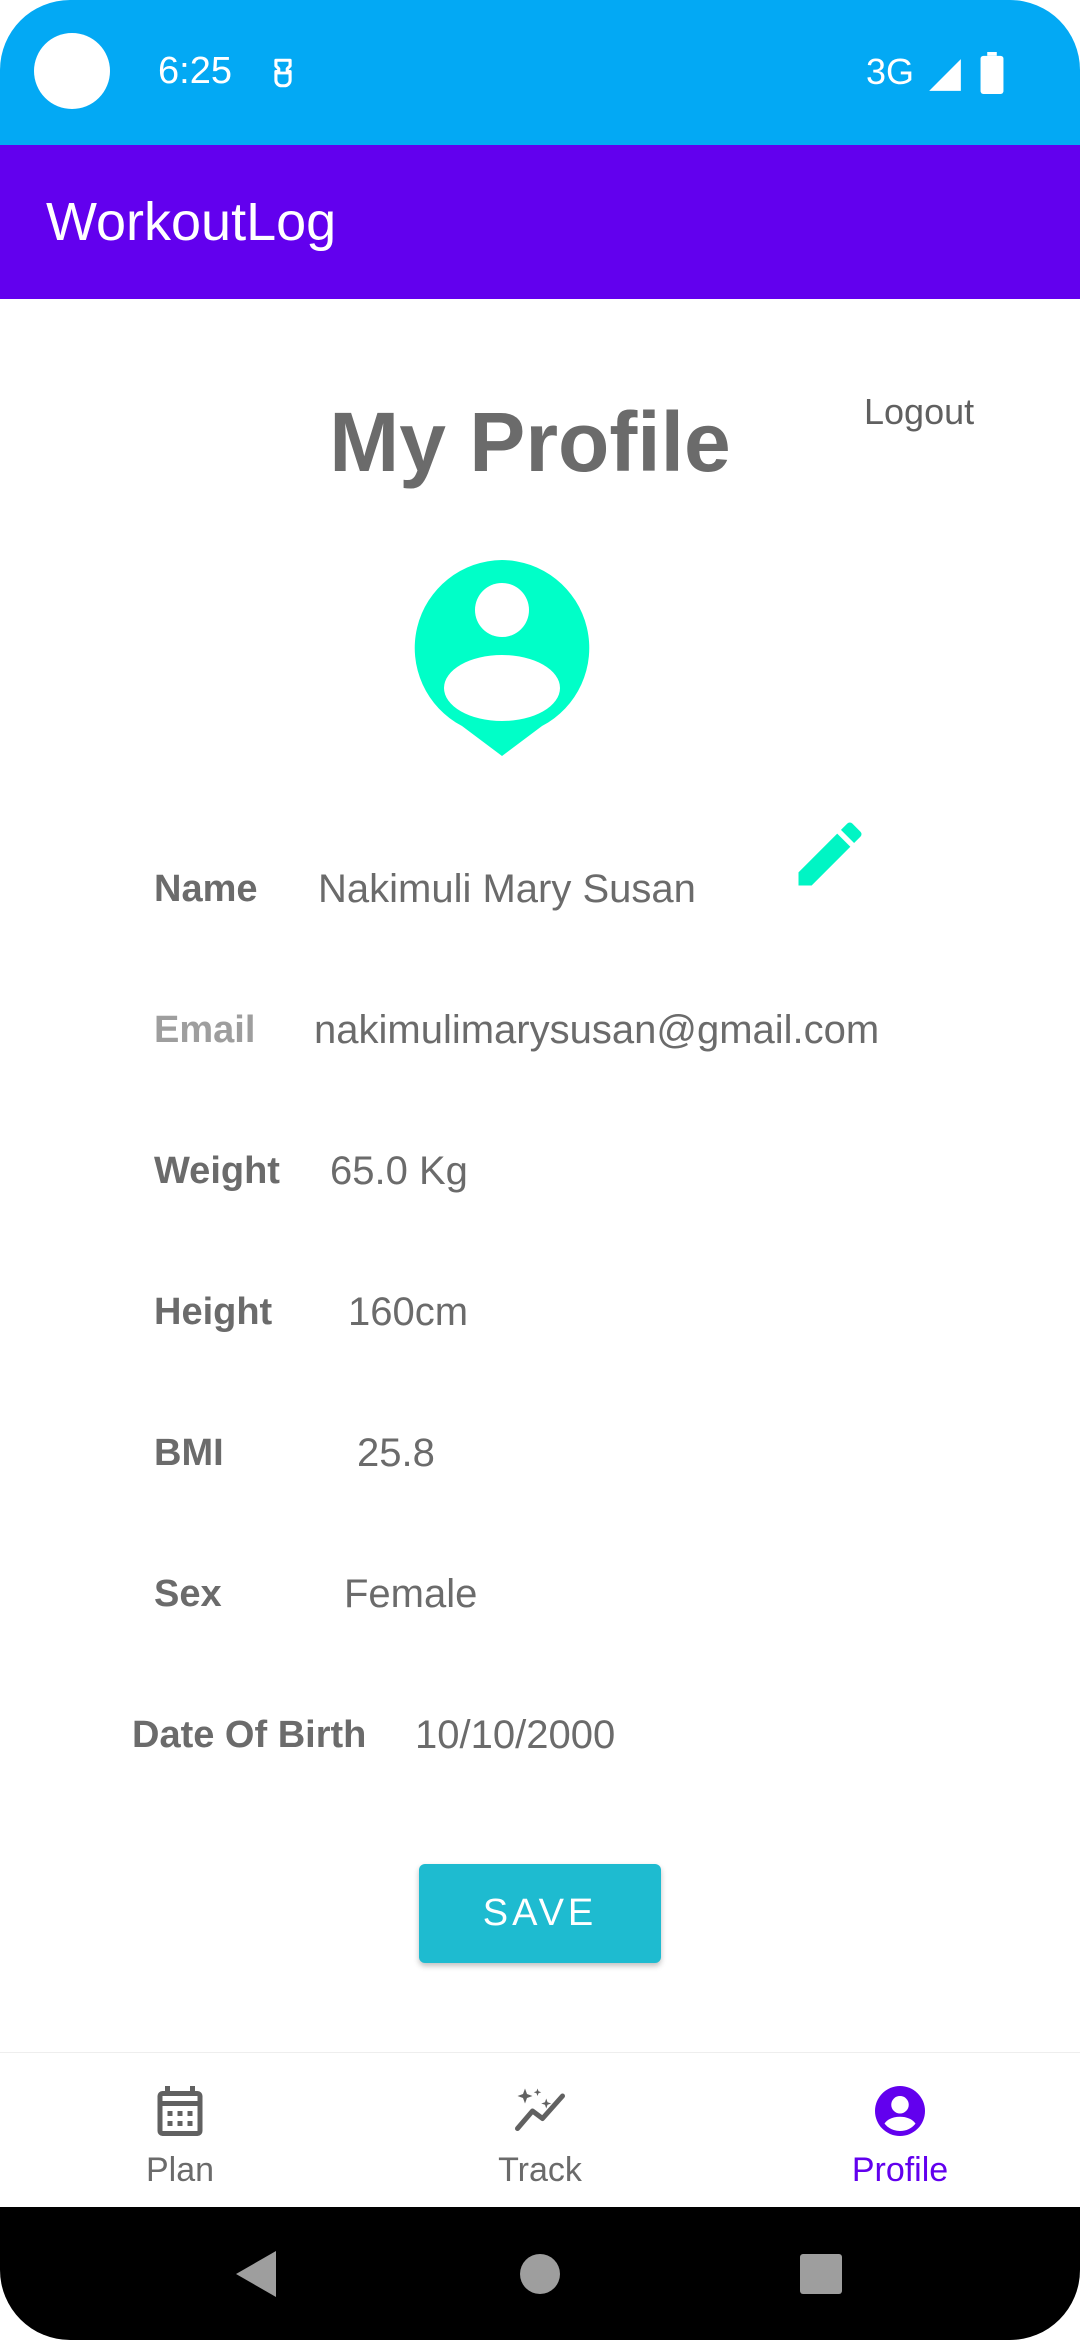 The image size is (1080, 2340). What do you see at coordinates (206, 889) in the screenshot?
I see `name-label: Name` at bounding box center [206, 889].